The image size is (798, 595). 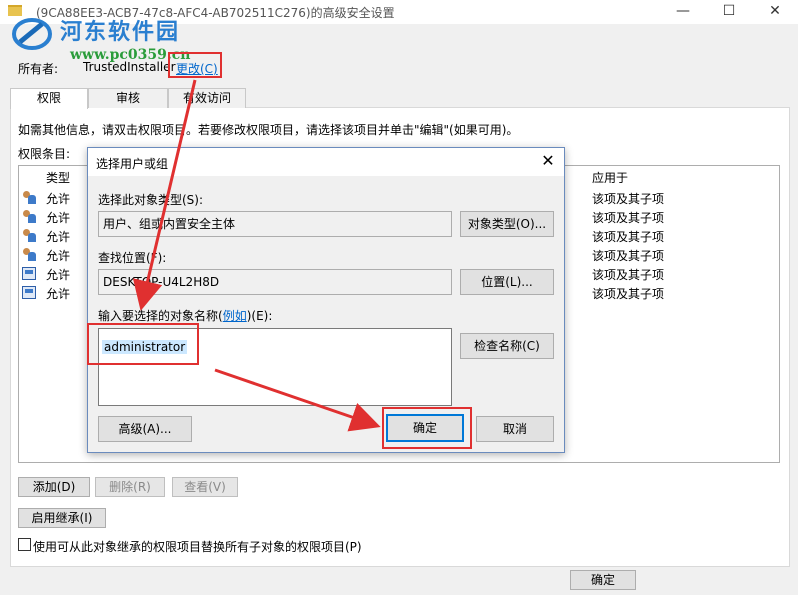 What do you see at coordinates (775, 12) in the screenshot?
I see `close-button: ✕` at bounding box center [775, 12].